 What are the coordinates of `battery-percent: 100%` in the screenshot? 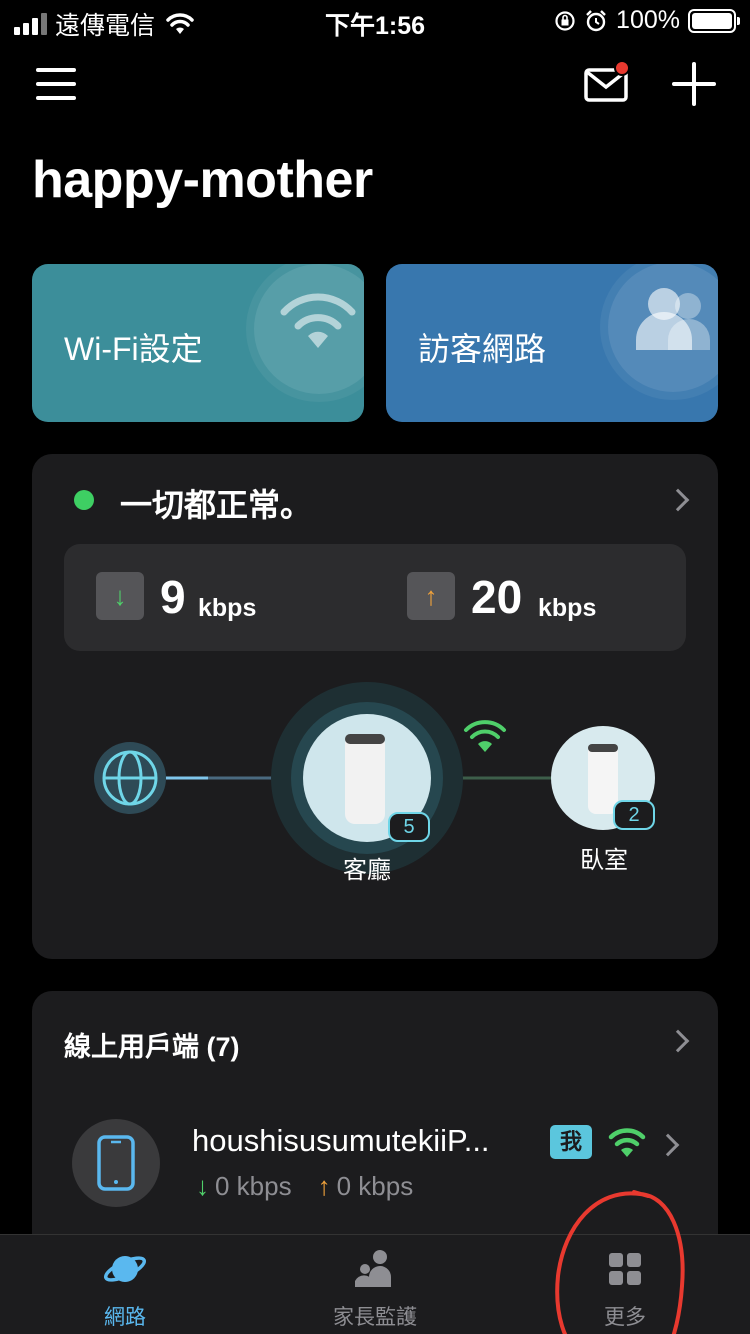 It's located at (648, 20).